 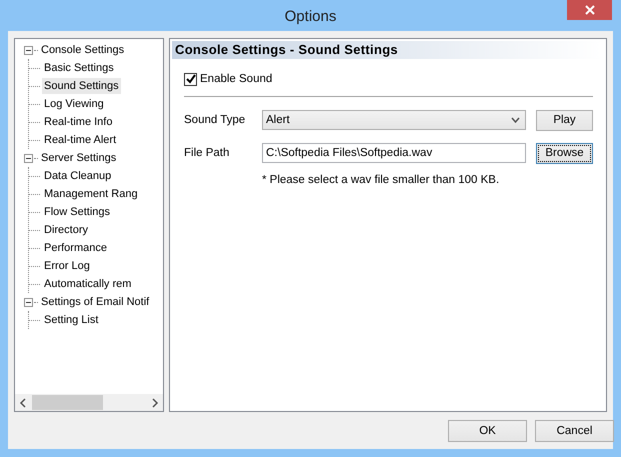 What do you see at coordinates (81, 86) in the screenshot?
I see `tree-item: Sound Settings` at bounding box center [81, 86].